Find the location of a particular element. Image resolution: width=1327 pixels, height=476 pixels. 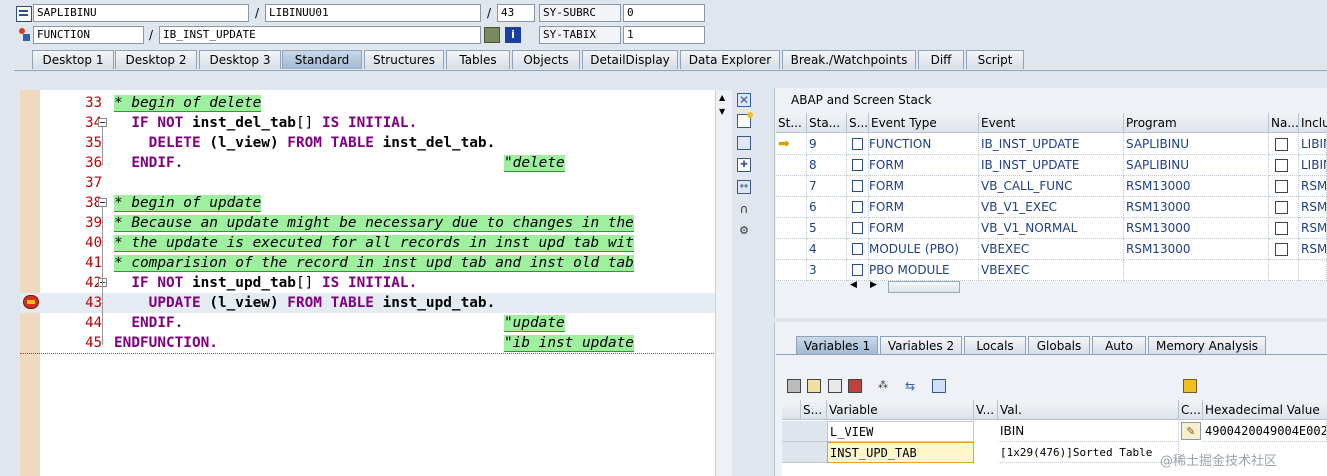

code-line: 34 IF NOT inst_del_tab[] IS INITIAL. is located at coordinates (368, 123).